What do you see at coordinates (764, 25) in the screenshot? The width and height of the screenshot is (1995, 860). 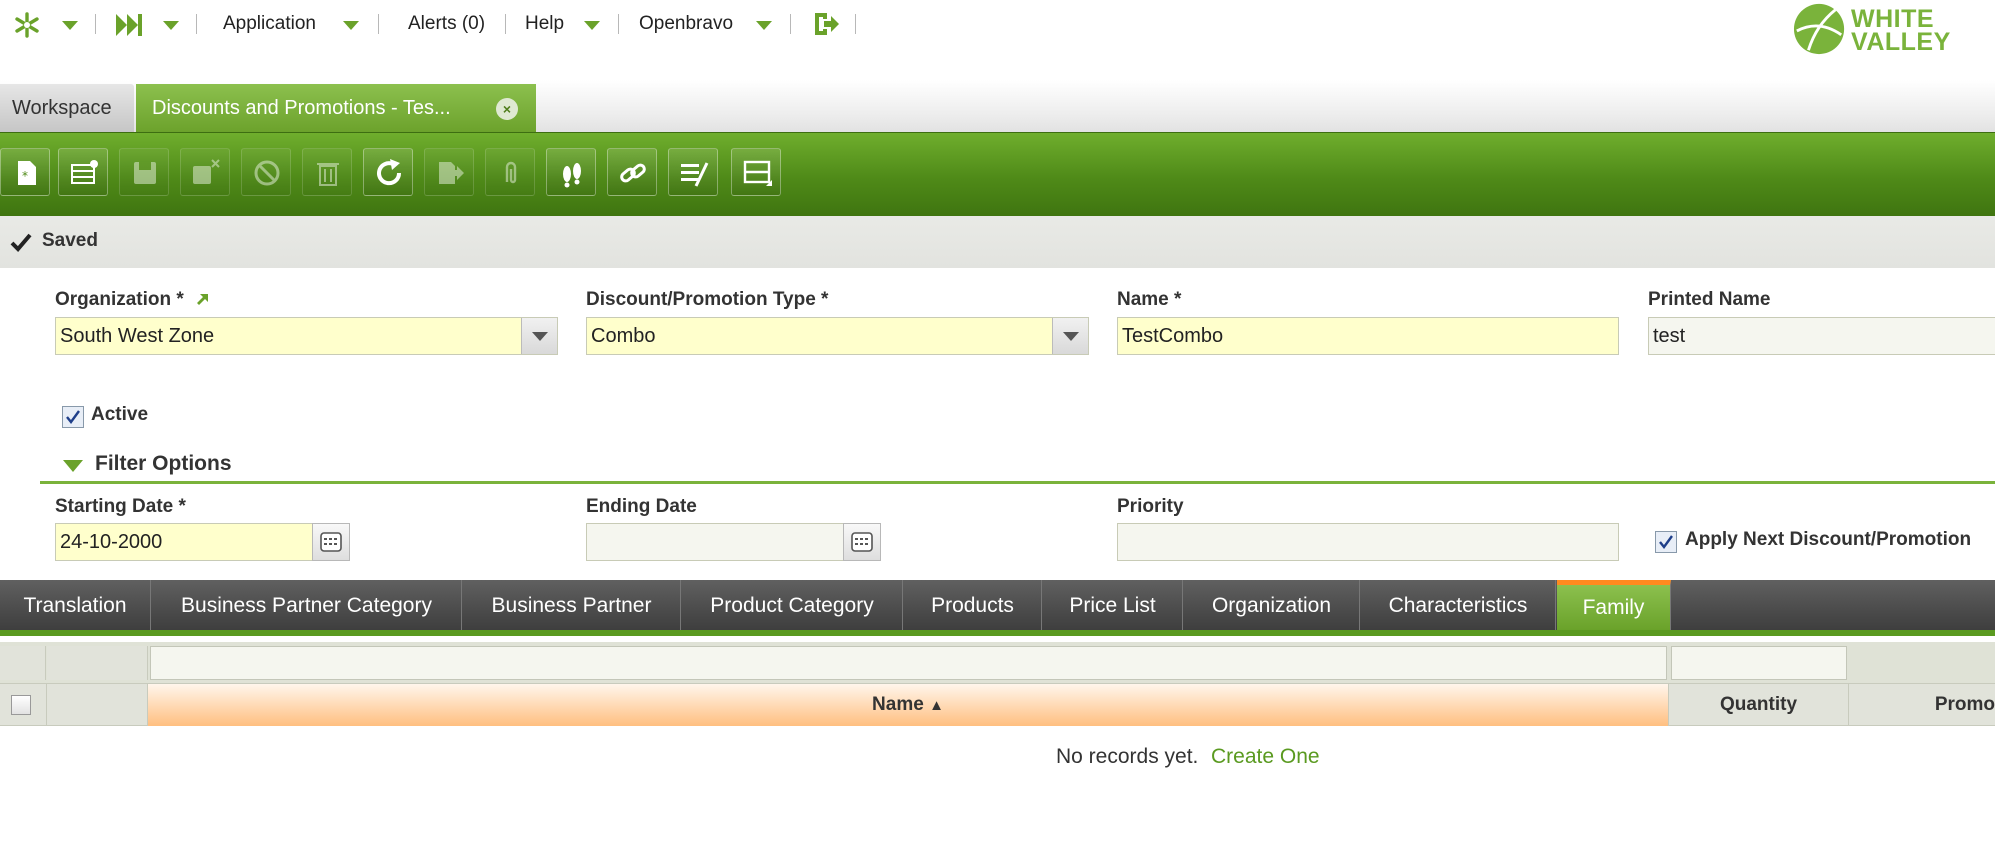 I see `user-dropdown-icon` at bounding box center [764, 25].